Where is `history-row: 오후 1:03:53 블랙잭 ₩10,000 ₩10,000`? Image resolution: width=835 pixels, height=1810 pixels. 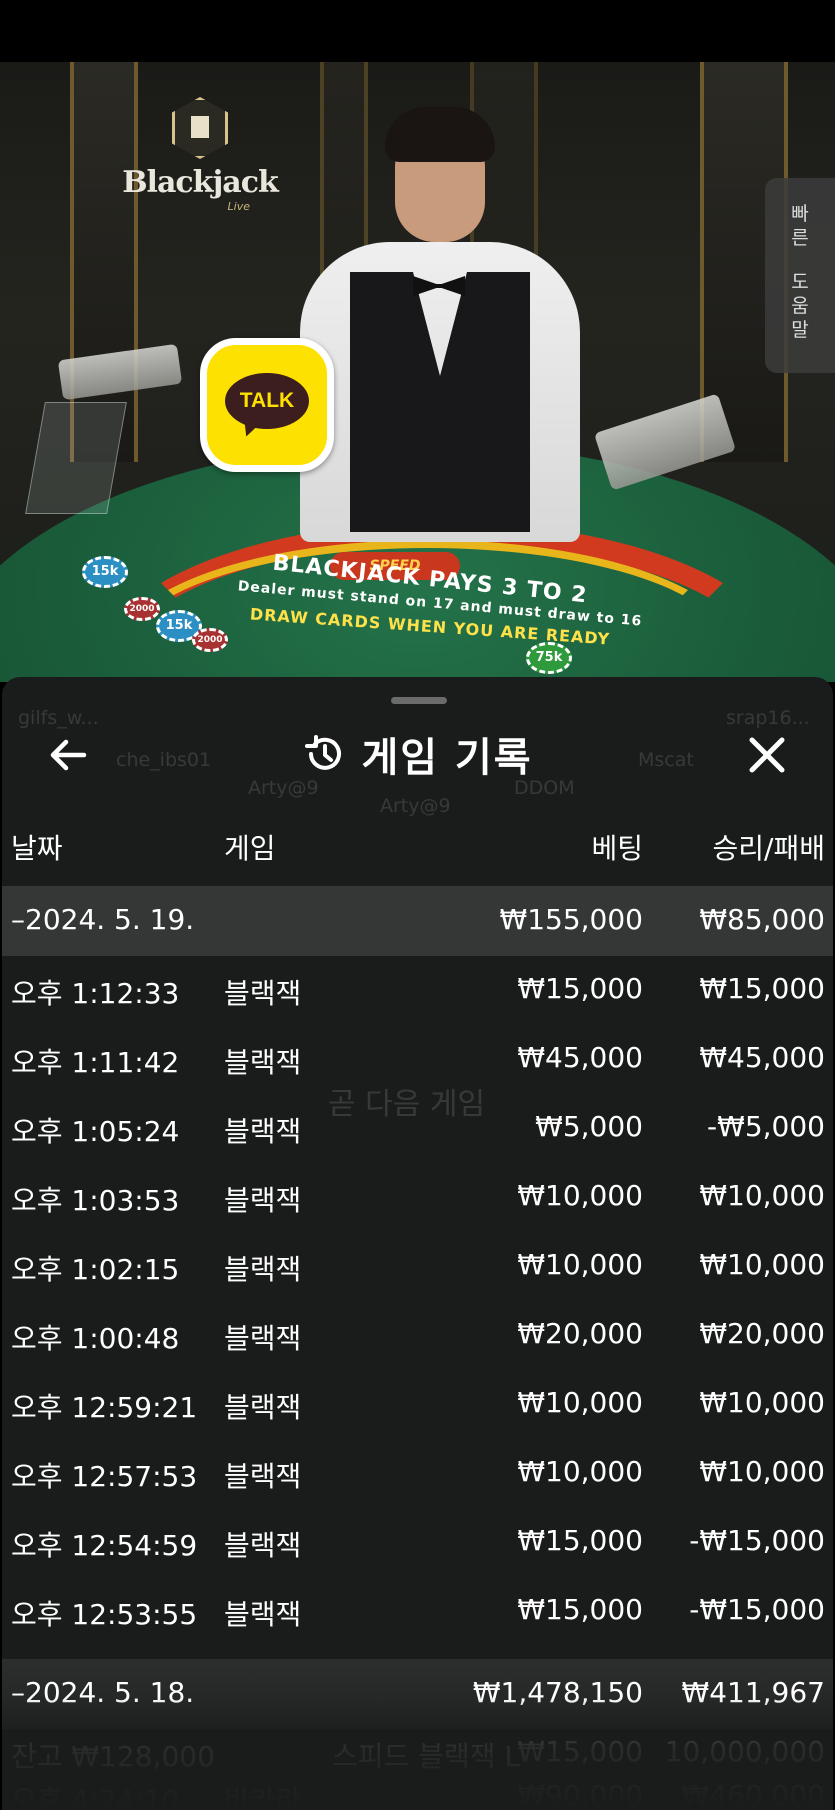
history-row: 오후 1:03:53 블랙잭 ₩10,000 ₩10,000 is located at coordinates (417, 1197).